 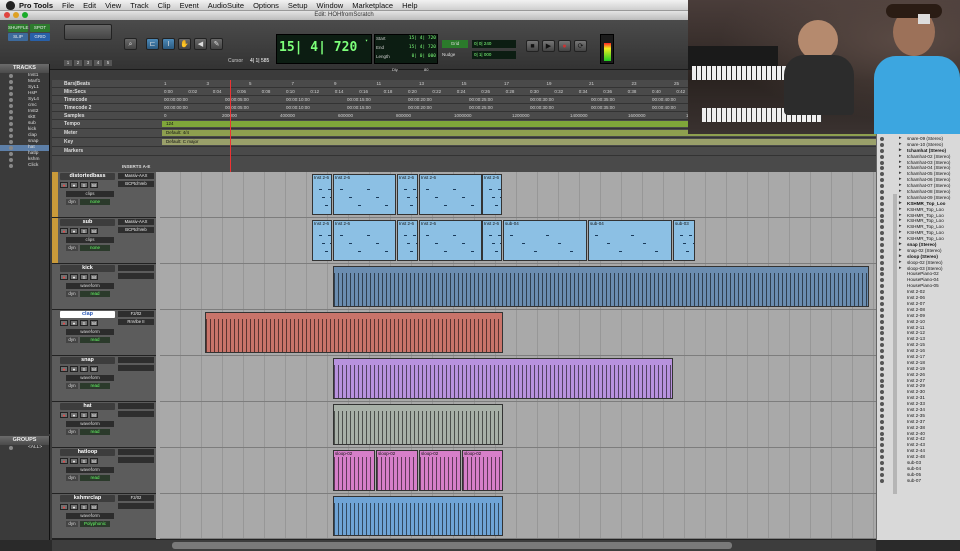 I want to click on menu-marketplace: Marketplace, so click(x=372, y=5).